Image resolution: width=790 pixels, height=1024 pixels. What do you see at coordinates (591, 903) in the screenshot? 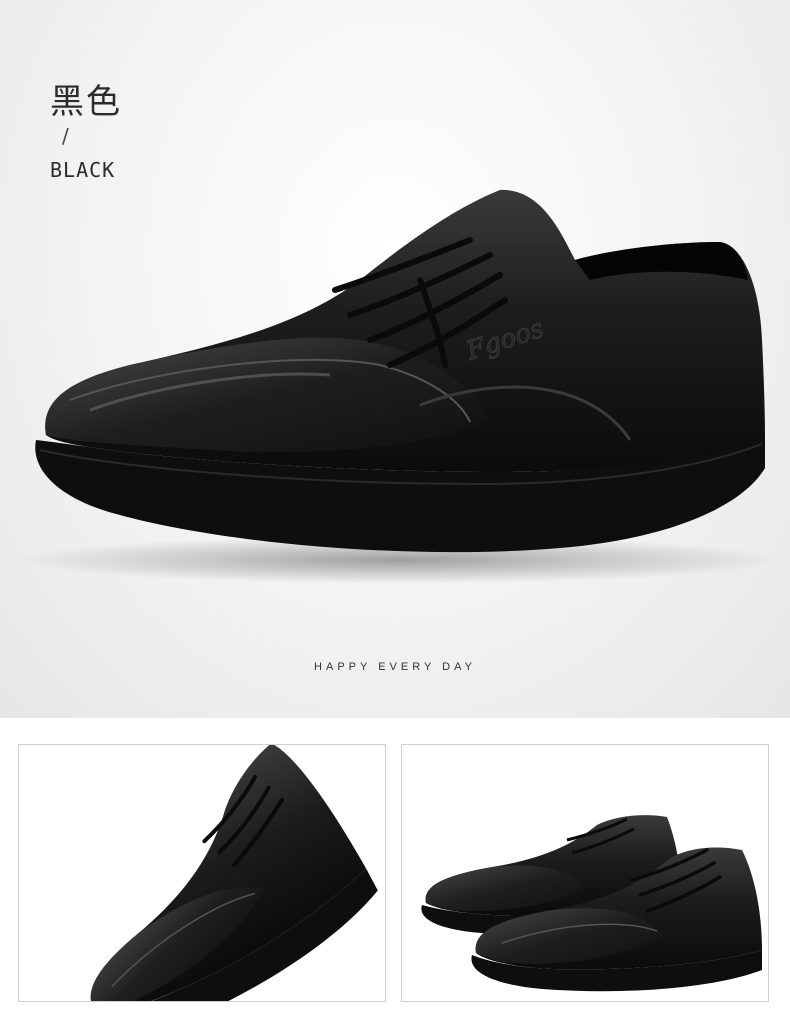
I see `thumbnail-shoe-pair` at bounding box center [591, 903].